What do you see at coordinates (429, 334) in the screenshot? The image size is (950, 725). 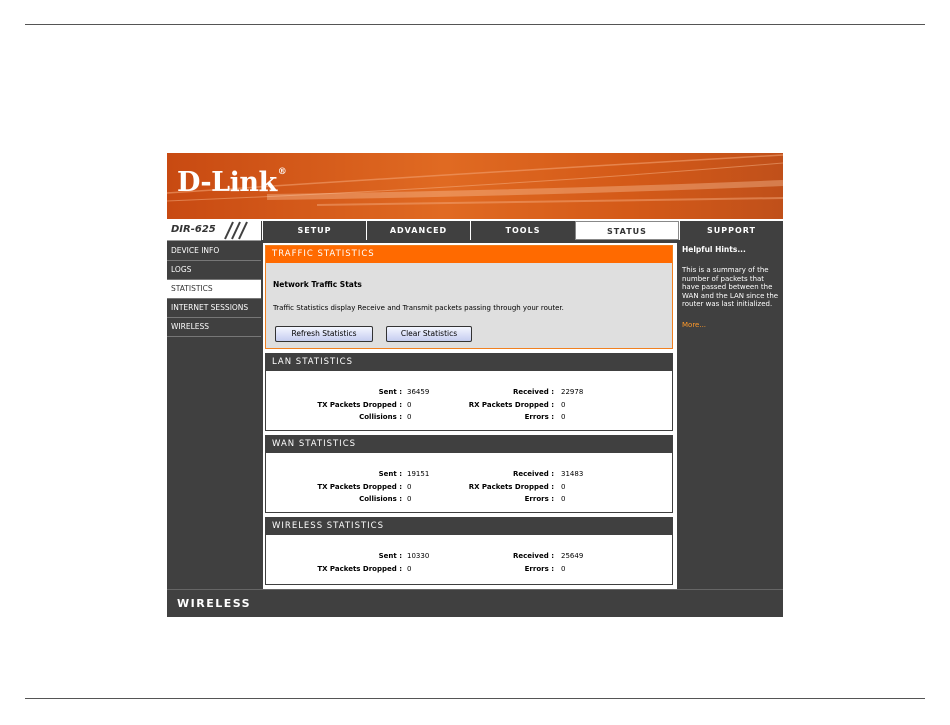 I see `clear-statistics-button: Clear Statistics` at bounding box center [429, 334].